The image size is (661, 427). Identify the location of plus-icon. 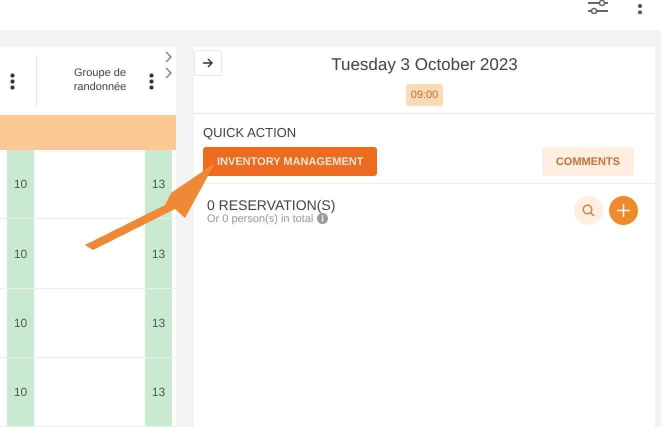
(623, 210).